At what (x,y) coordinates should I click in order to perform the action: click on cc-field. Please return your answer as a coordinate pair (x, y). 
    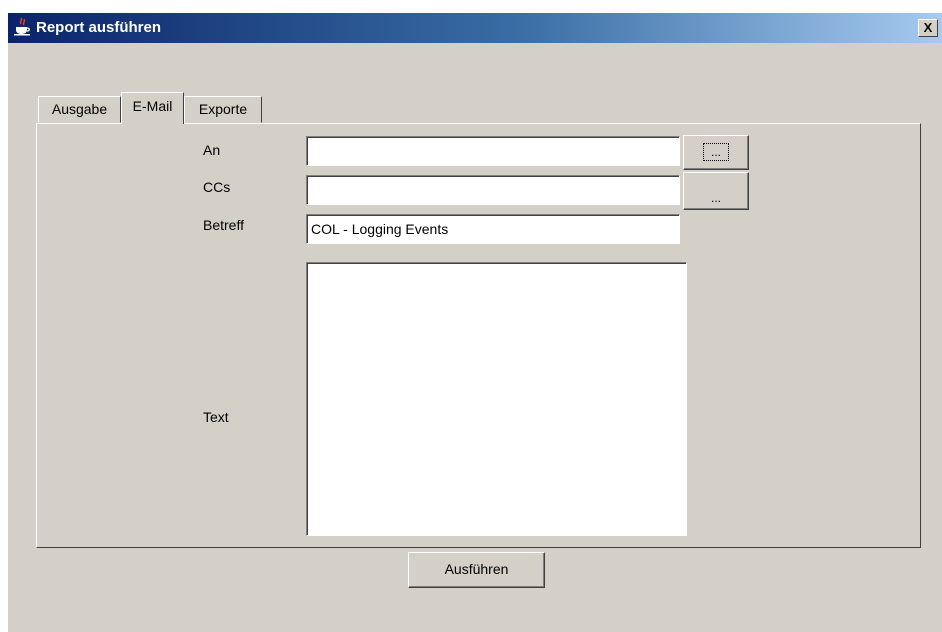
    Looking at the image, I should click on (493, 190).